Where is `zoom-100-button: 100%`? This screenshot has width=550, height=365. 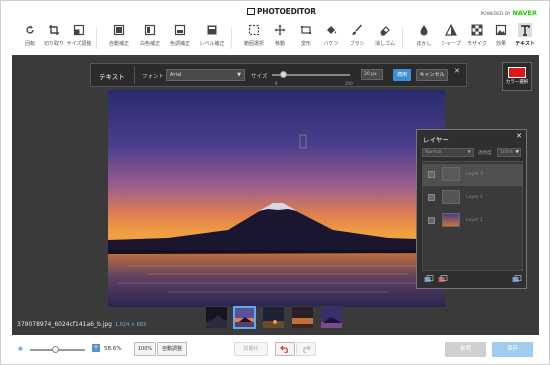
zoom-100-button: 100% is located at coordinates (145, 349).